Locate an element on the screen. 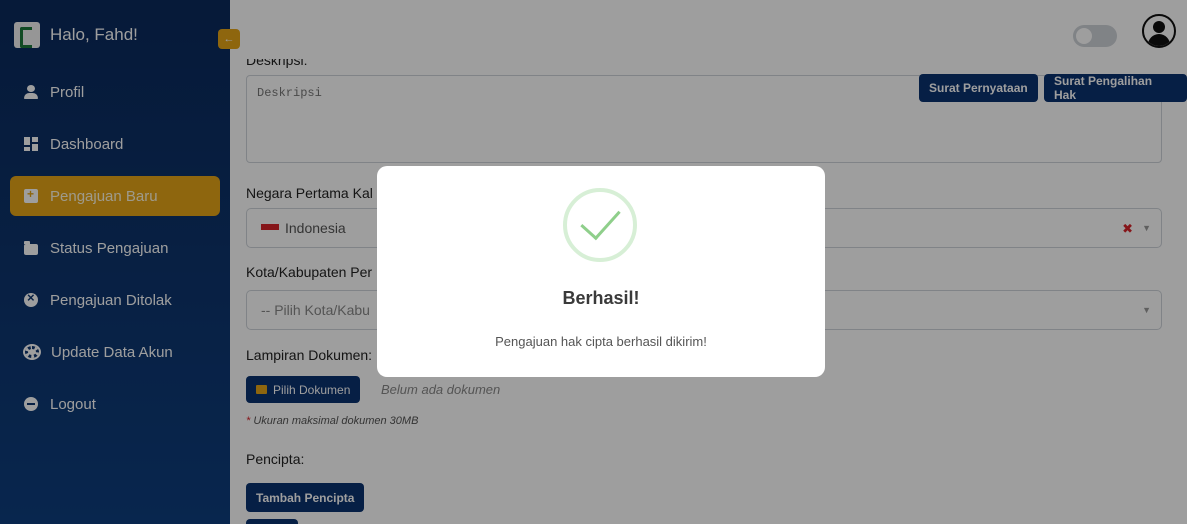 This screenshot has height=524, width=1187. modal-title: Berhasil! is located at coordinates (601, 298).